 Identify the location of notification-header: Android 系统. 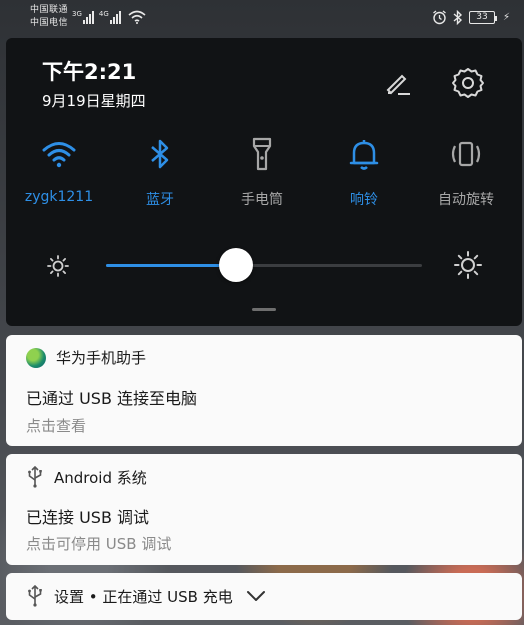
(86, 477).